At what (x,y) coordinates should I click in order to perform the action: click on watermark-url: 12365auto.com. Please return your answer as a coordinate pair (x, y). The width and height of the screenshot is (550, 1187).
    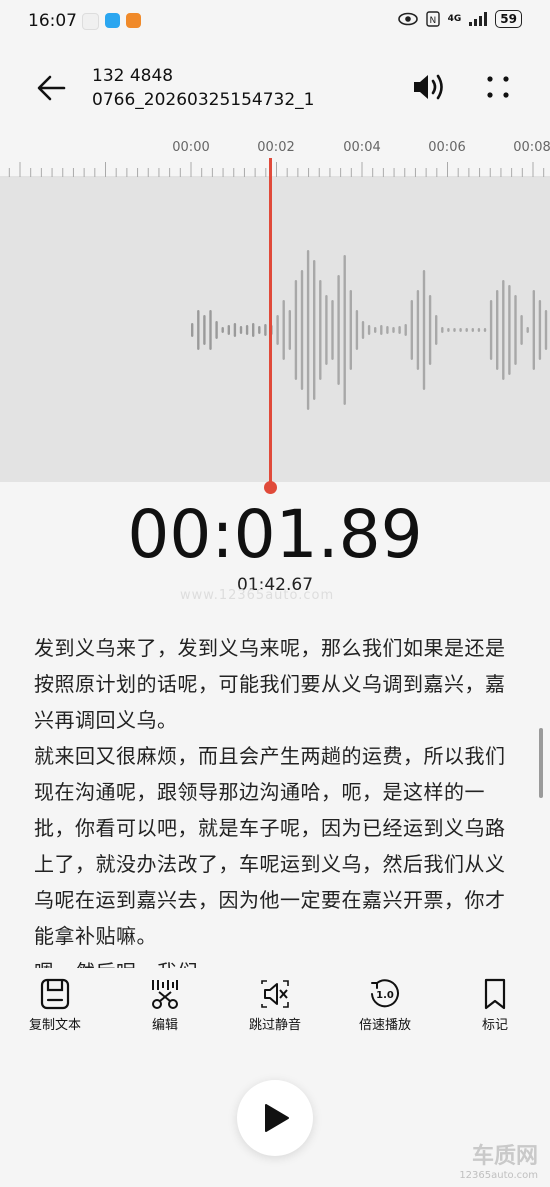
    Looking at the image, I should click on (498, 1175).